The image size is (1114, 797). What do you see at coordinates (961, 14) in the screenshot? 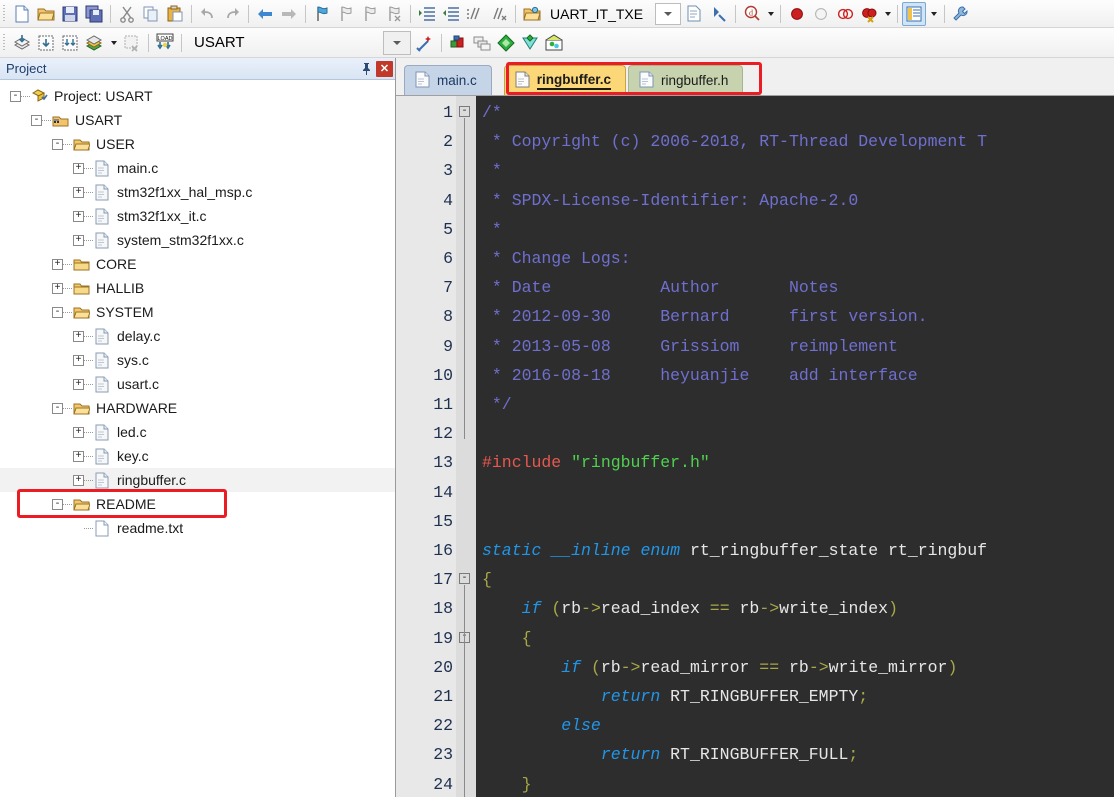
I see `configure-icon` at bounding box center [961, 14].